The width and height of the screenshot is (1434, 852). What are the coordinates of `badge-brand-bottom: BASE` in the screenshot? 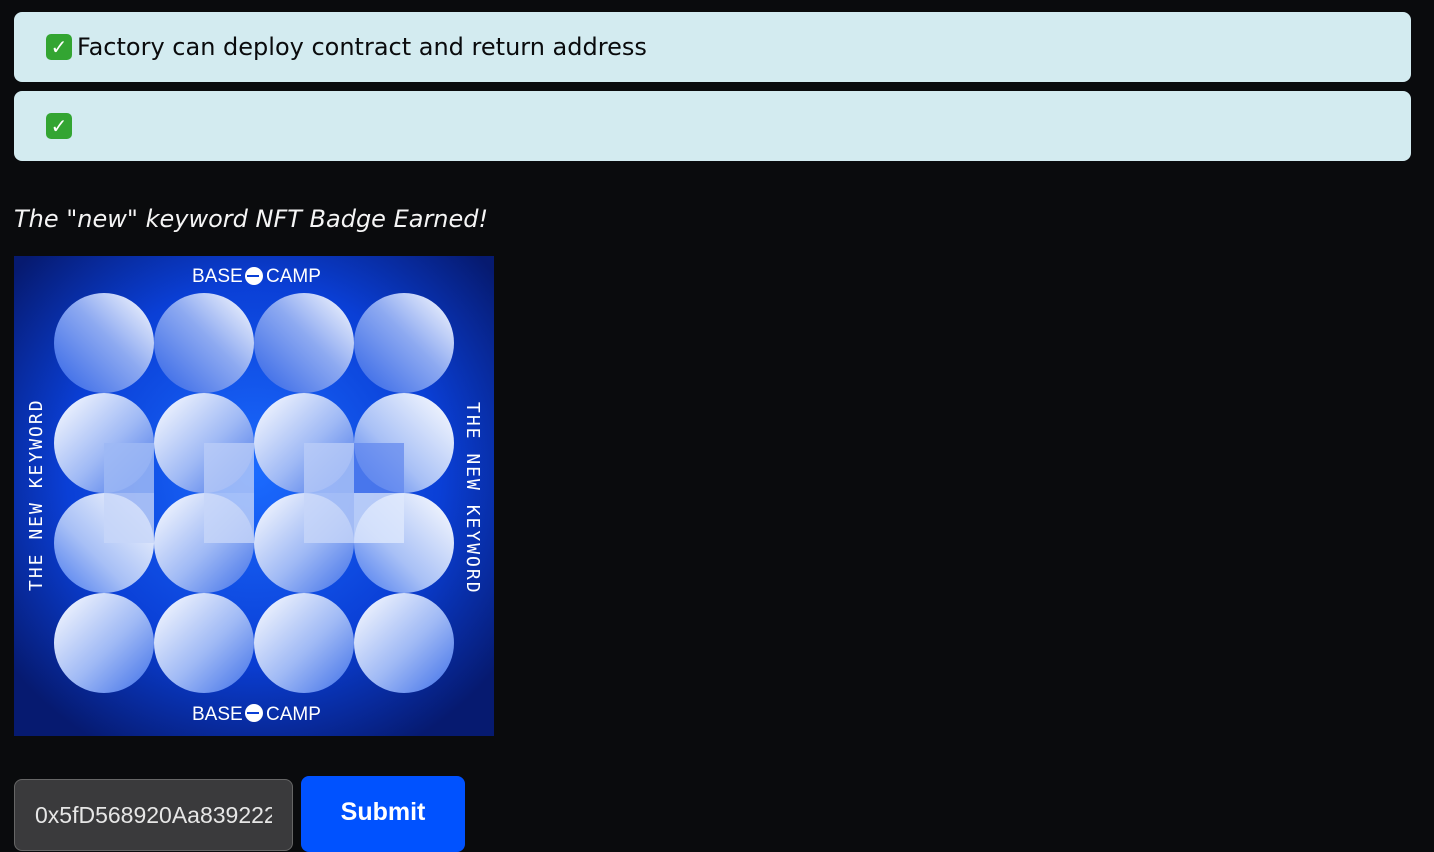 It's located at (217, 714).